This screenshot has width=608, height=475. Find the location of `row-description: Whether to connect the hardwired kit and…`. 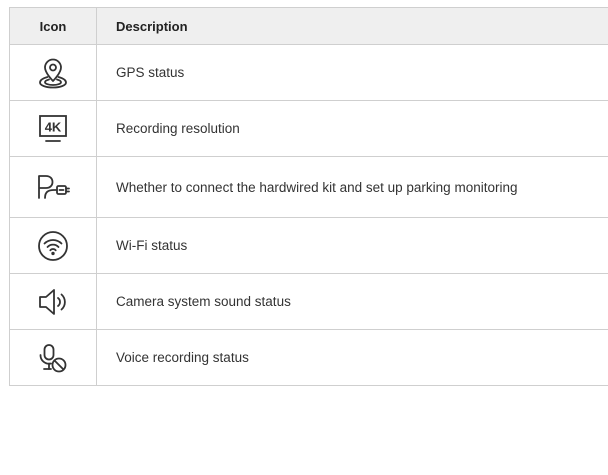

row-description: Whether to connect the hardwired kit and… is located at coordinates (317, 187).